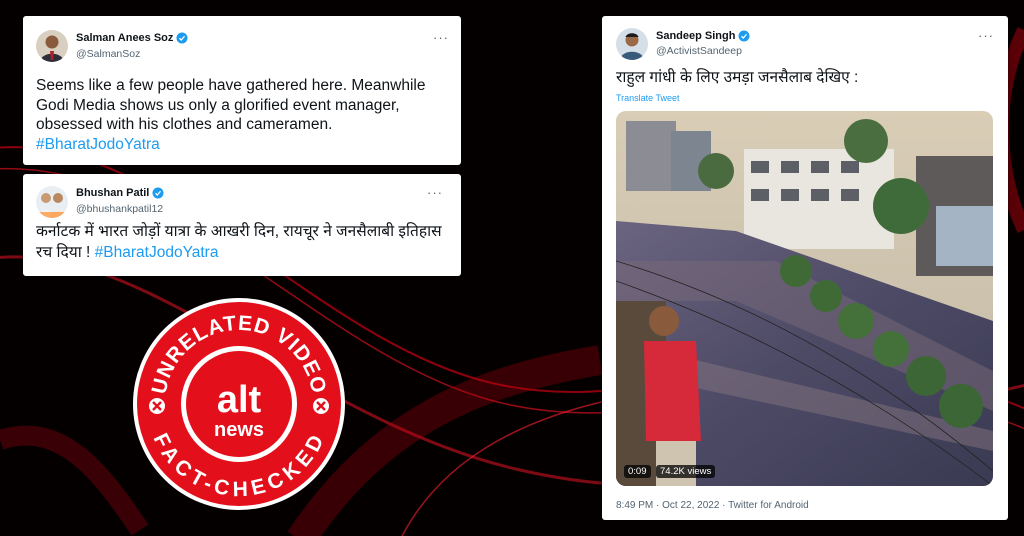 Image resolution: width=1024 pixels, height=536 pixels. I want to click on display-name: Bhushan Patil, so click(120, 193).